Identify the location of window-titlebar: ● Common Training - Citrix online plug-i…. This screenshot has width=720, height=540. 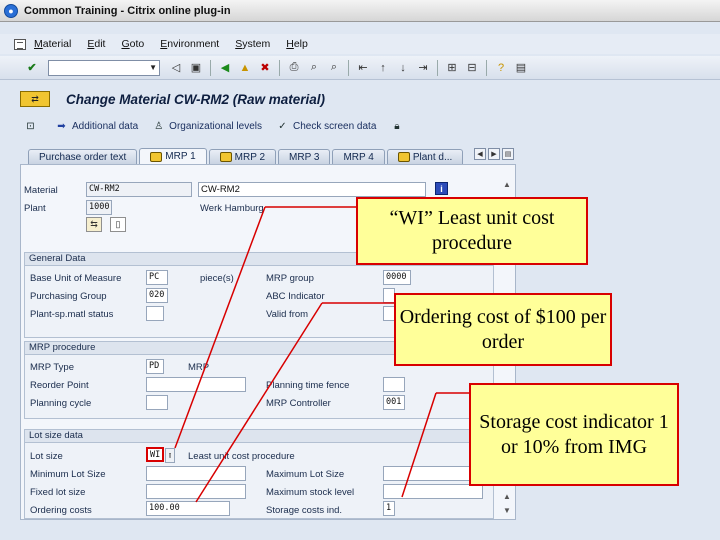
(360, 11).